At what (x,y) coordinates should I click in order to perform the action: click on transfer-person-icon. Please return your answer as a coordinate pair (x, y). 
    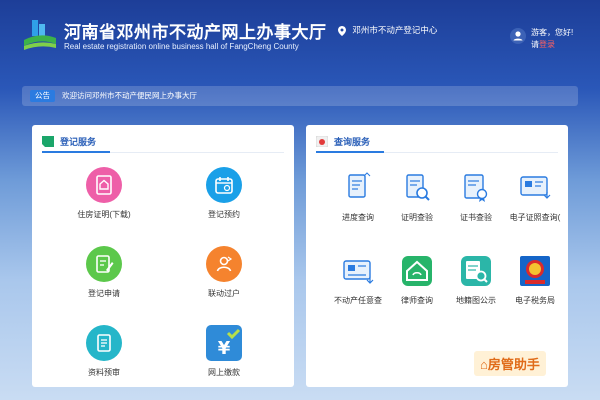
    Looking at the image, I should click on (224, 264).